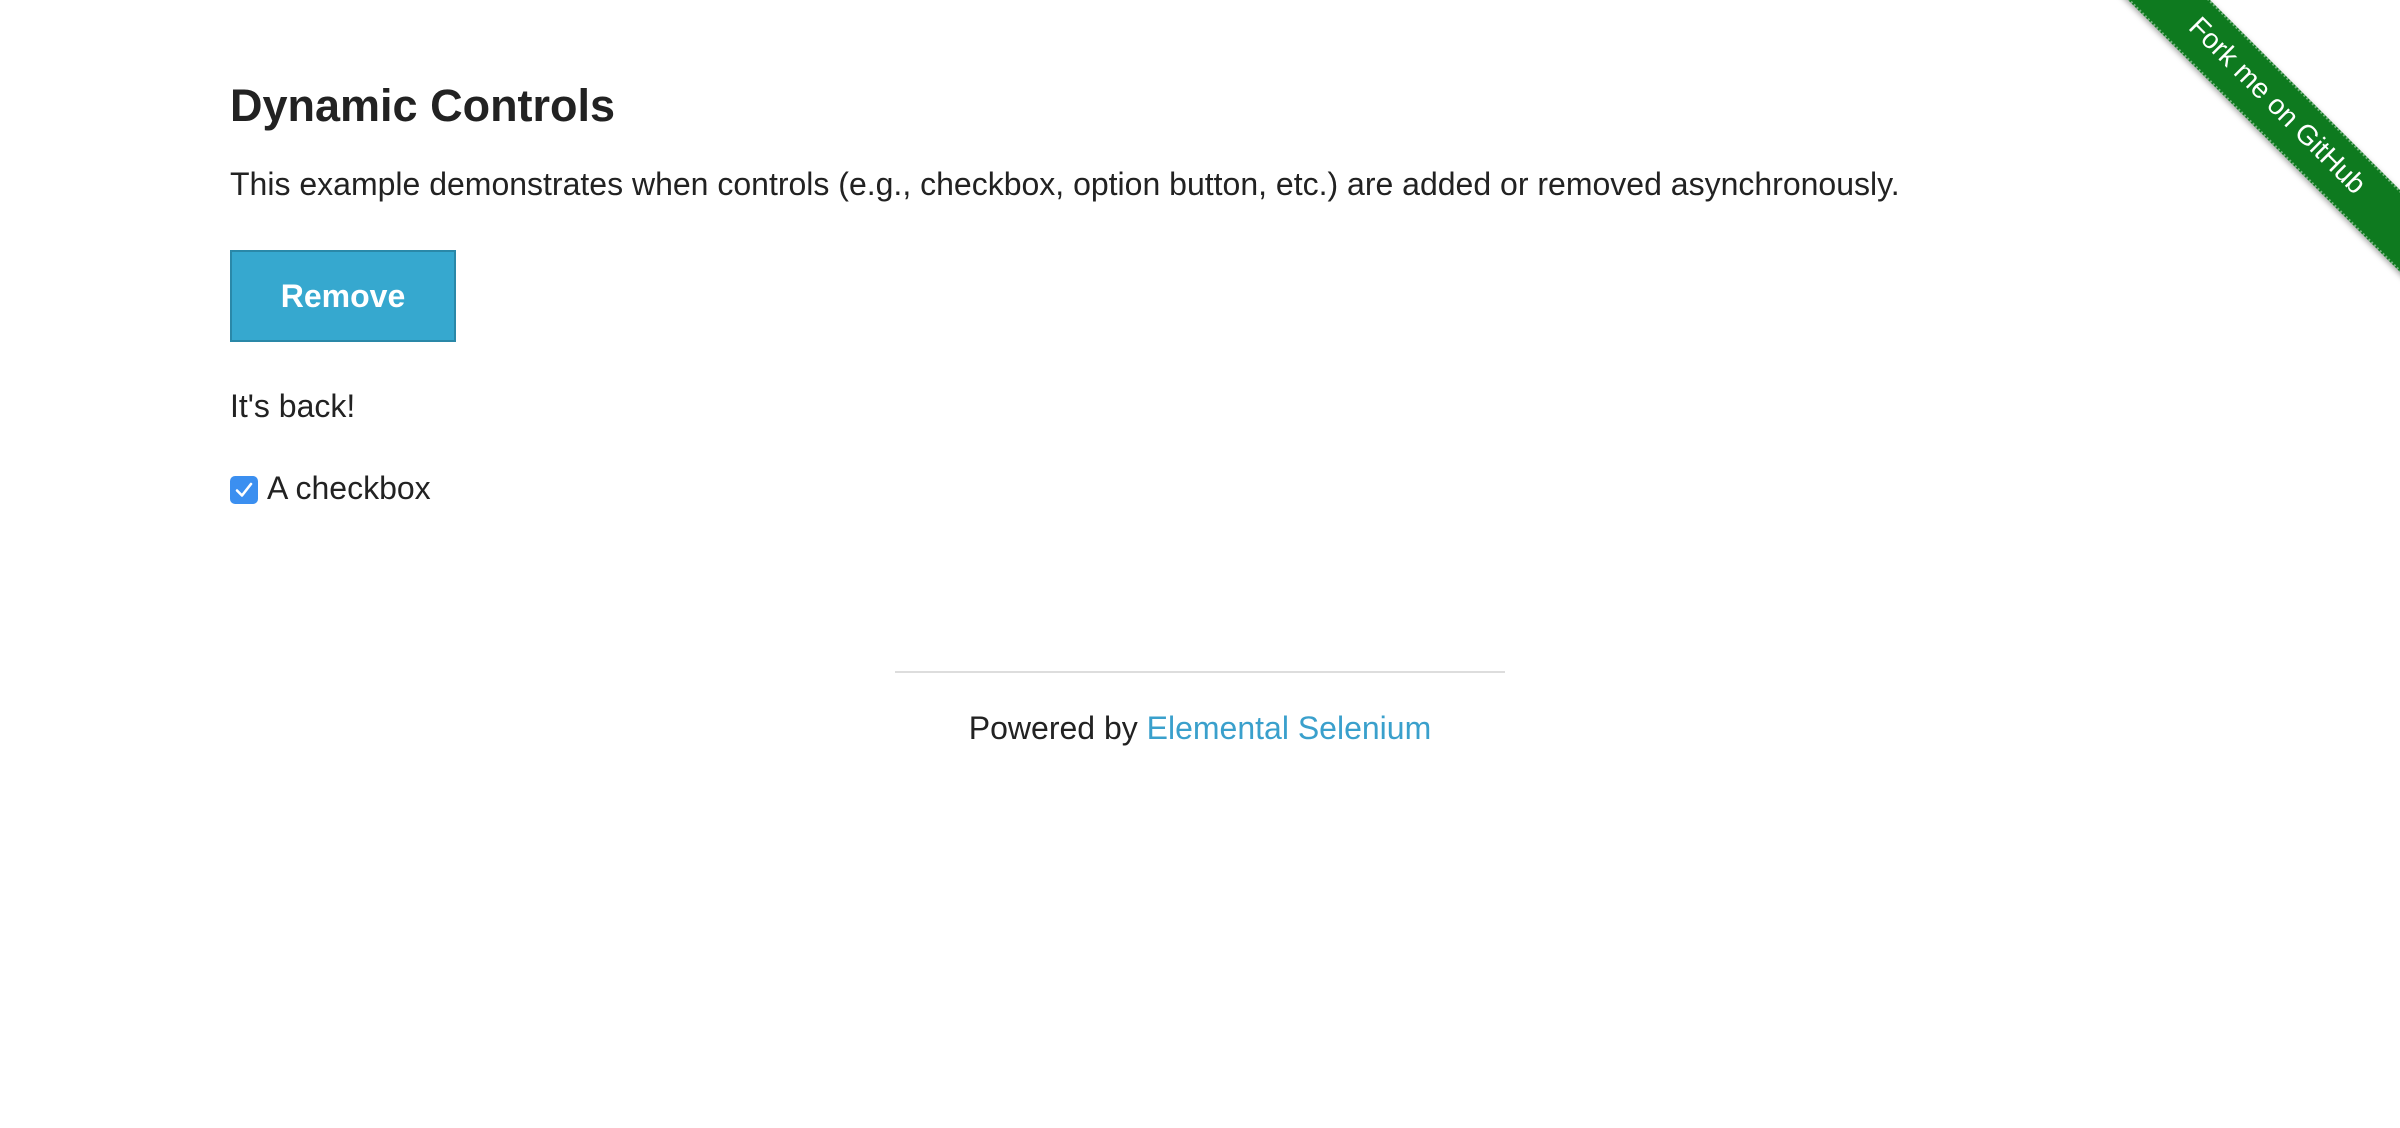 The width and height of the screenshot is (2400, 1128). I want to click on fork-me-on-github-ribbon: Fork me on GitHub, so click(2250, 142).